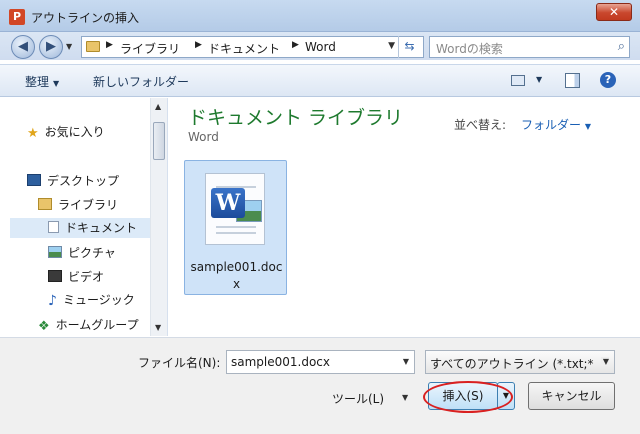 The width and height of the screenshot is (640, 434). I want to click on close-button: ✕, so click(614, 12).